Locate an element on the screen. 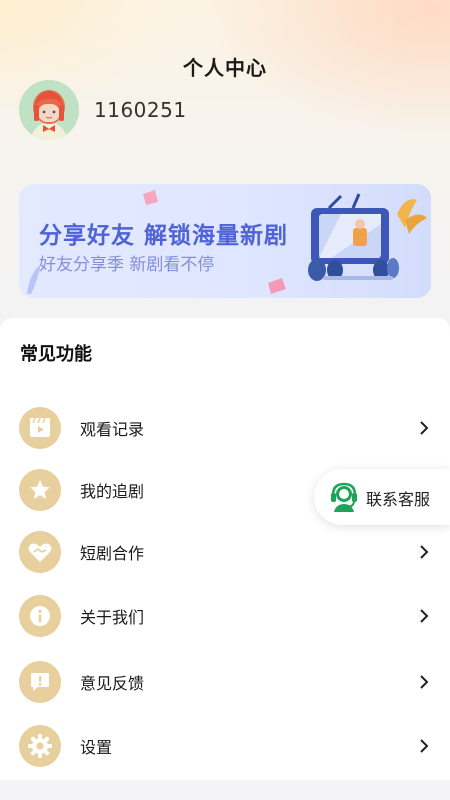 The height and width of the screenshot is (800, 450). handshake-heart-icon is located at coordinates (40, 552).